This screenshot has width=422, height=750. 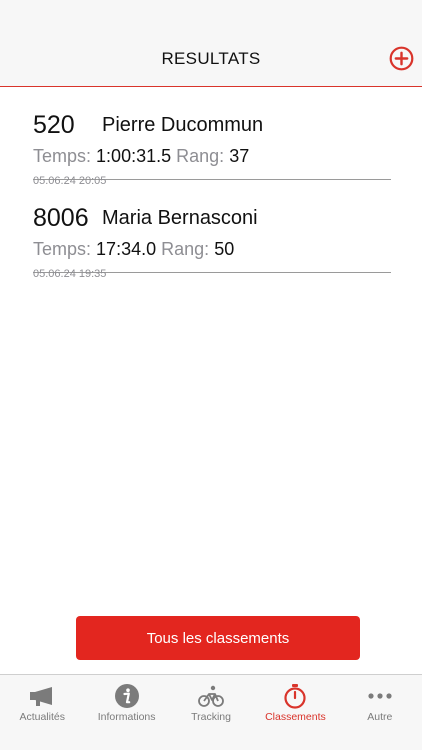 What do you see at coordinates (211, 43) in the screenshot?
I see `app-header: RESULTATS` at bounding box center [211, 43].